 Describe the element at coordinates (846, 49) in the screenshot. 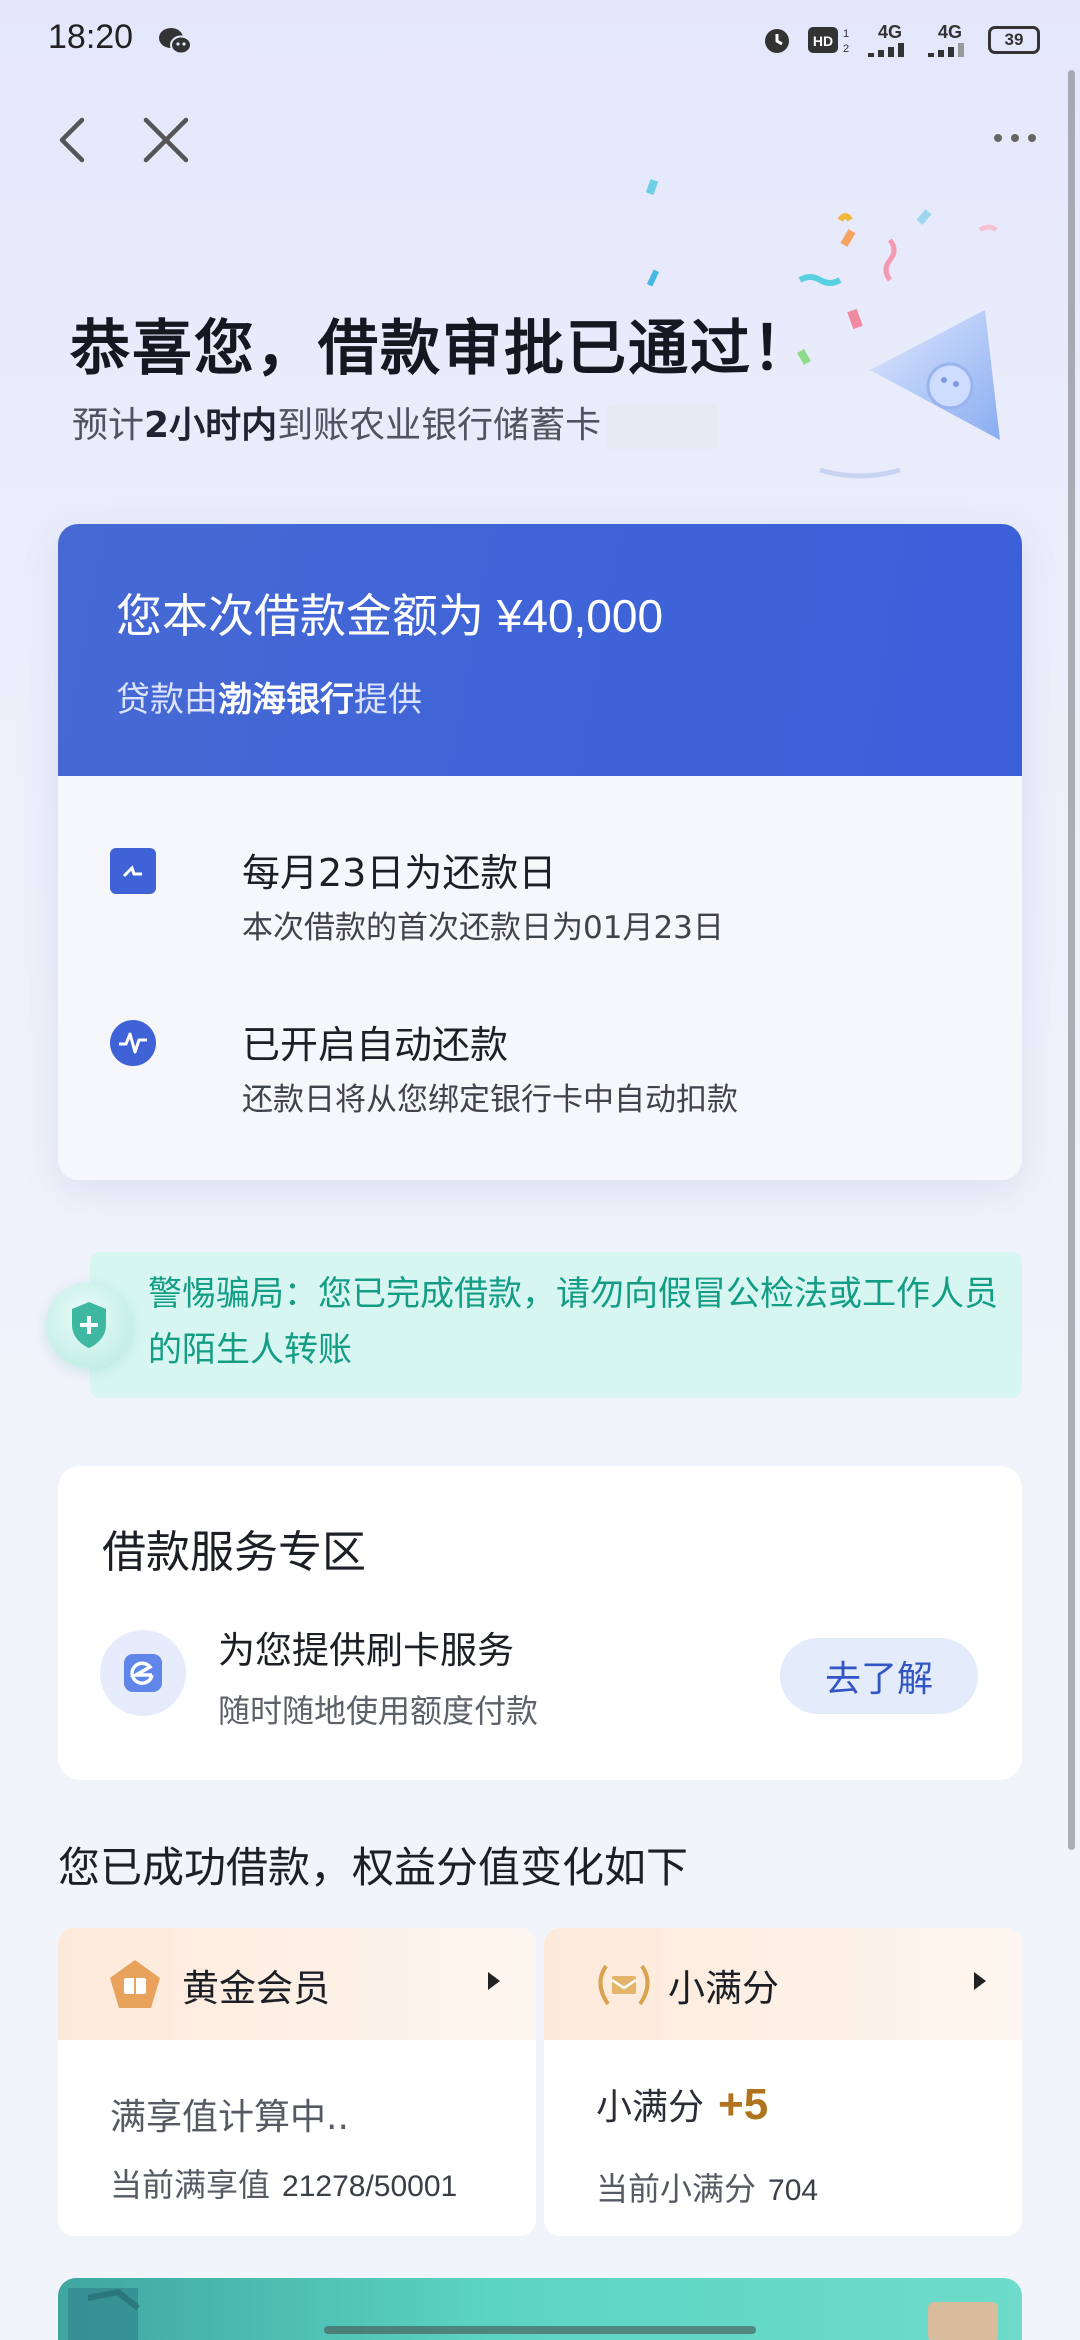

I see `svg-text: 2` at that location.